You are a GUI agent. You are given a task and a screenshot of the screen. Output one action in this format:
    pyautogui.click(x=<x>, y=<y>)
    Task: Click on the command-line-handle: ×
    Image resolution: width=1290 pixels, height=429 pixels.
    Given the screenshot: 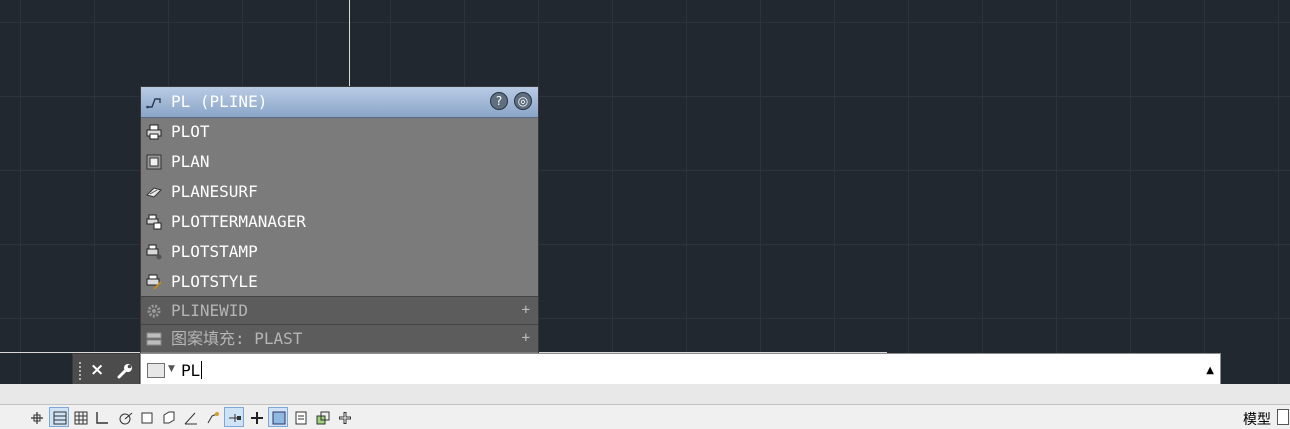 What is the action you would take?
    pyautogui.click(x=106, y=370)
    